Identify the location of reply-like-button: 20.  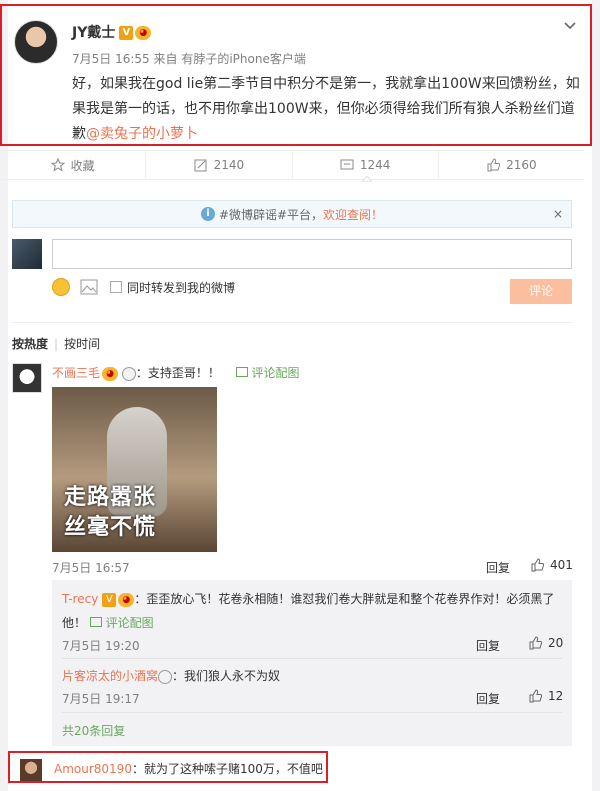
(545, 643).